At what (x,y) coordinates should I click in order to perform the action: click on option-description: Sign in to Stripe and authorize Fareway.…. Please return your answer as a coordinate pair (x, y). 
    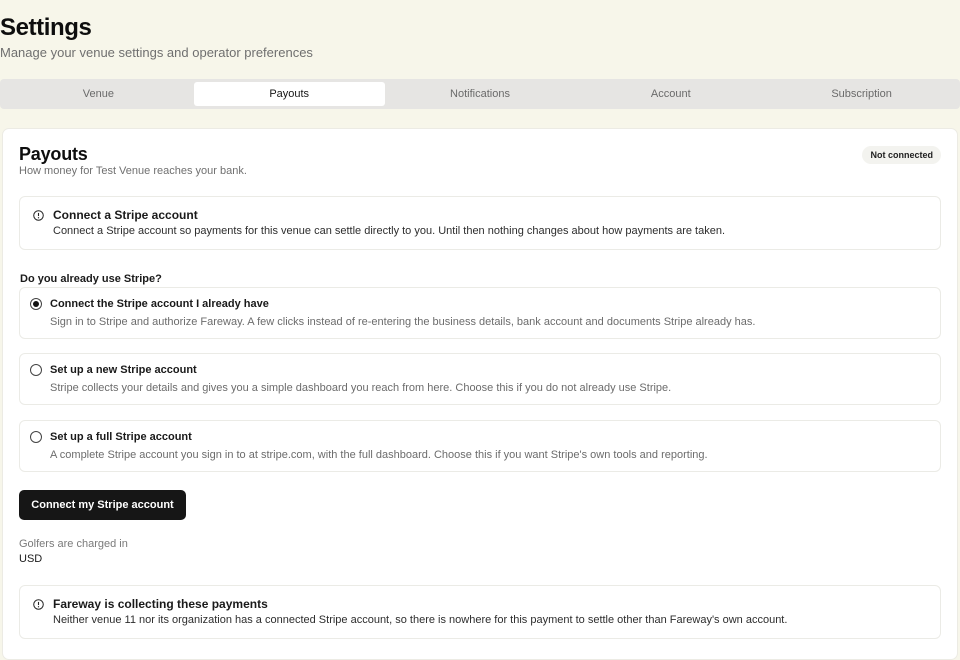
    Looking at the image, I should click on (403, 322).